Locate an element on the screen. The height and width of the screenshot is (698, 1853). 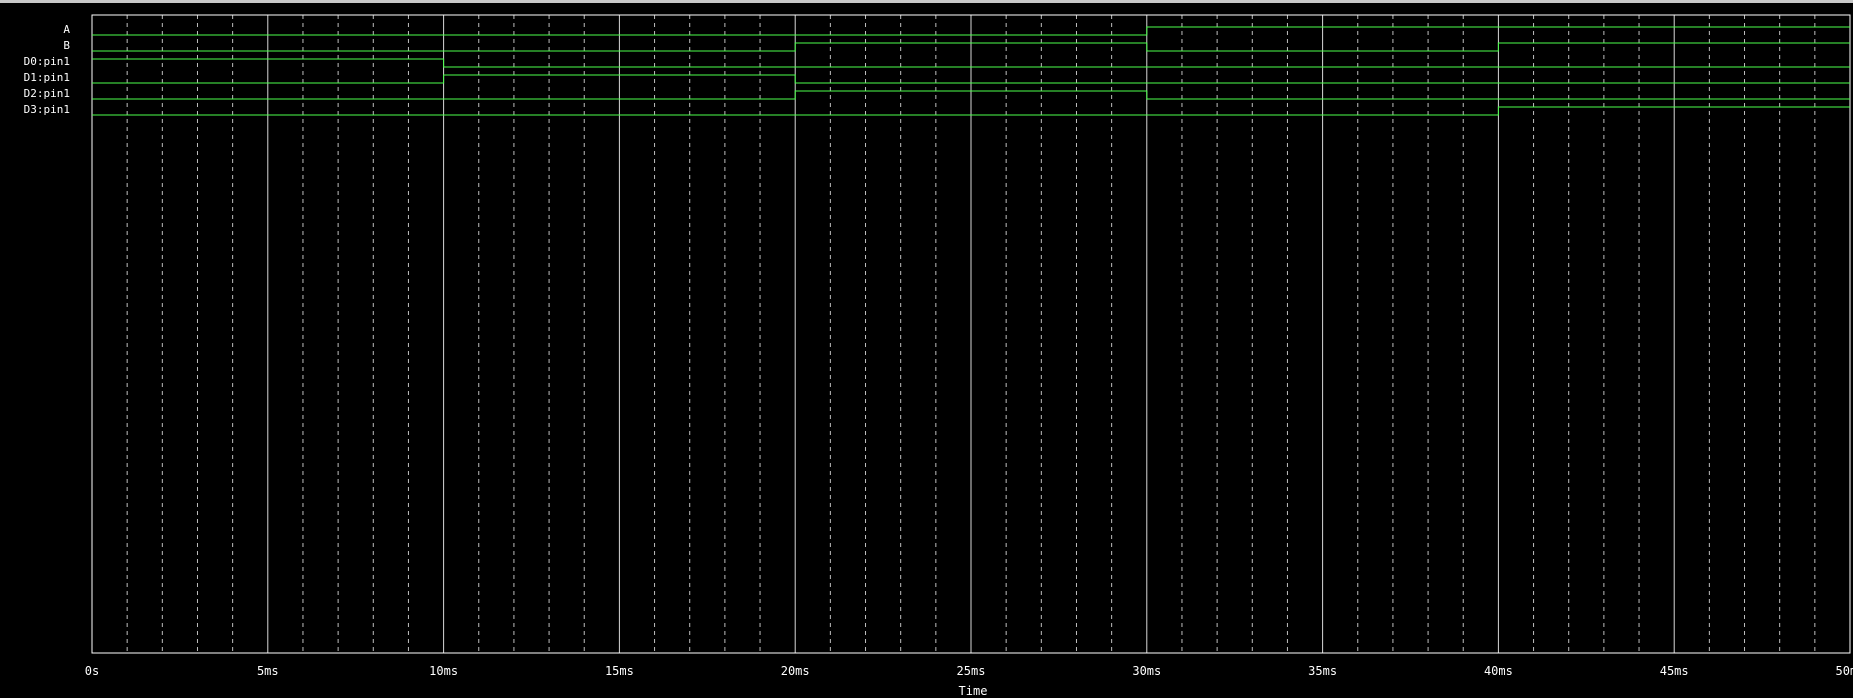
x-axis-label: Time is located at coordinates (973, 691).